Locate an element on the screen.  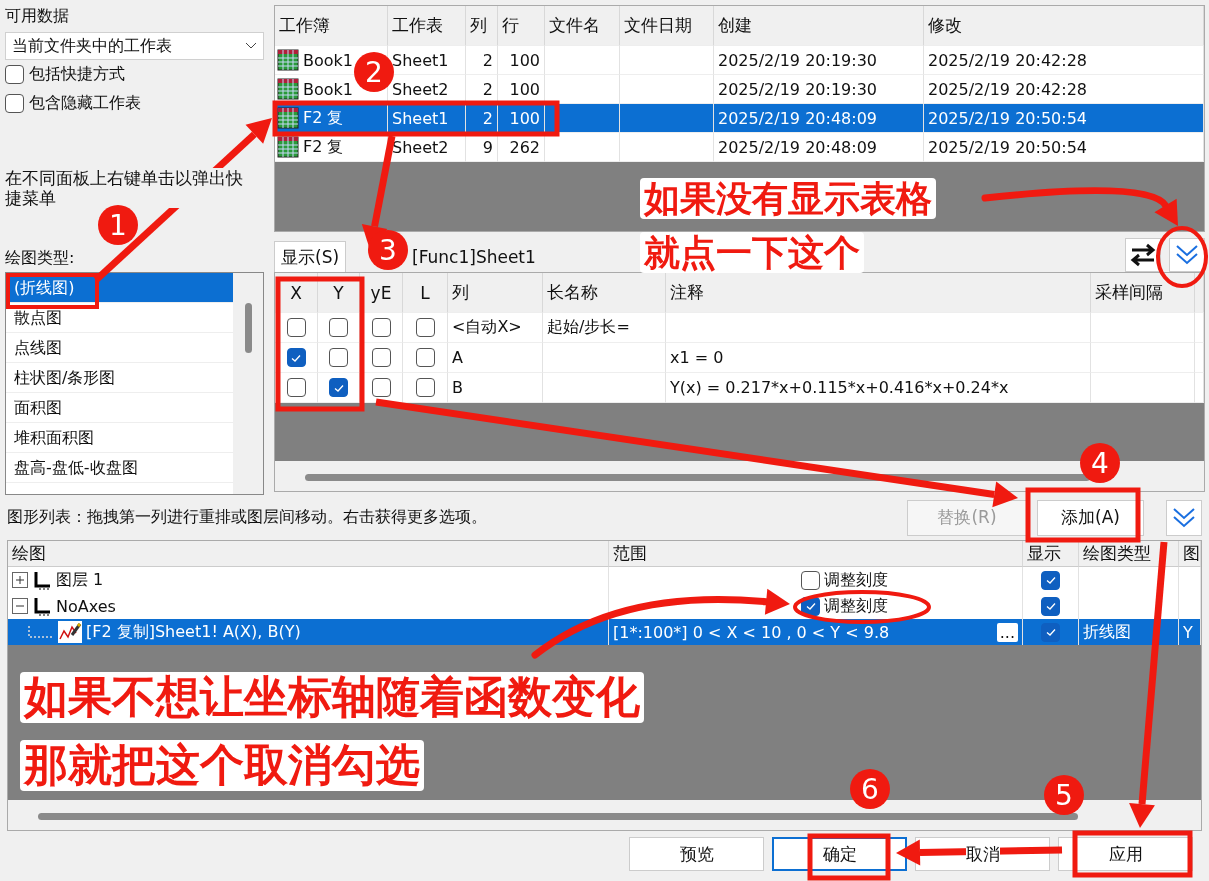
section-label: 绘图类型: is located at coordinates (40, 258).